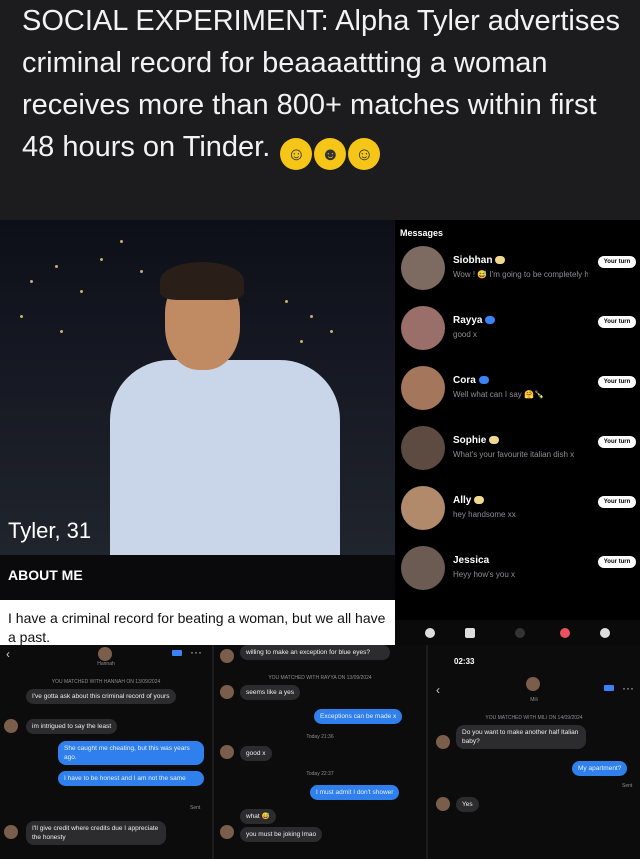 This screenshot has height=859, width=640. I want to click on message-bubble: Yes, so click(467, 804).